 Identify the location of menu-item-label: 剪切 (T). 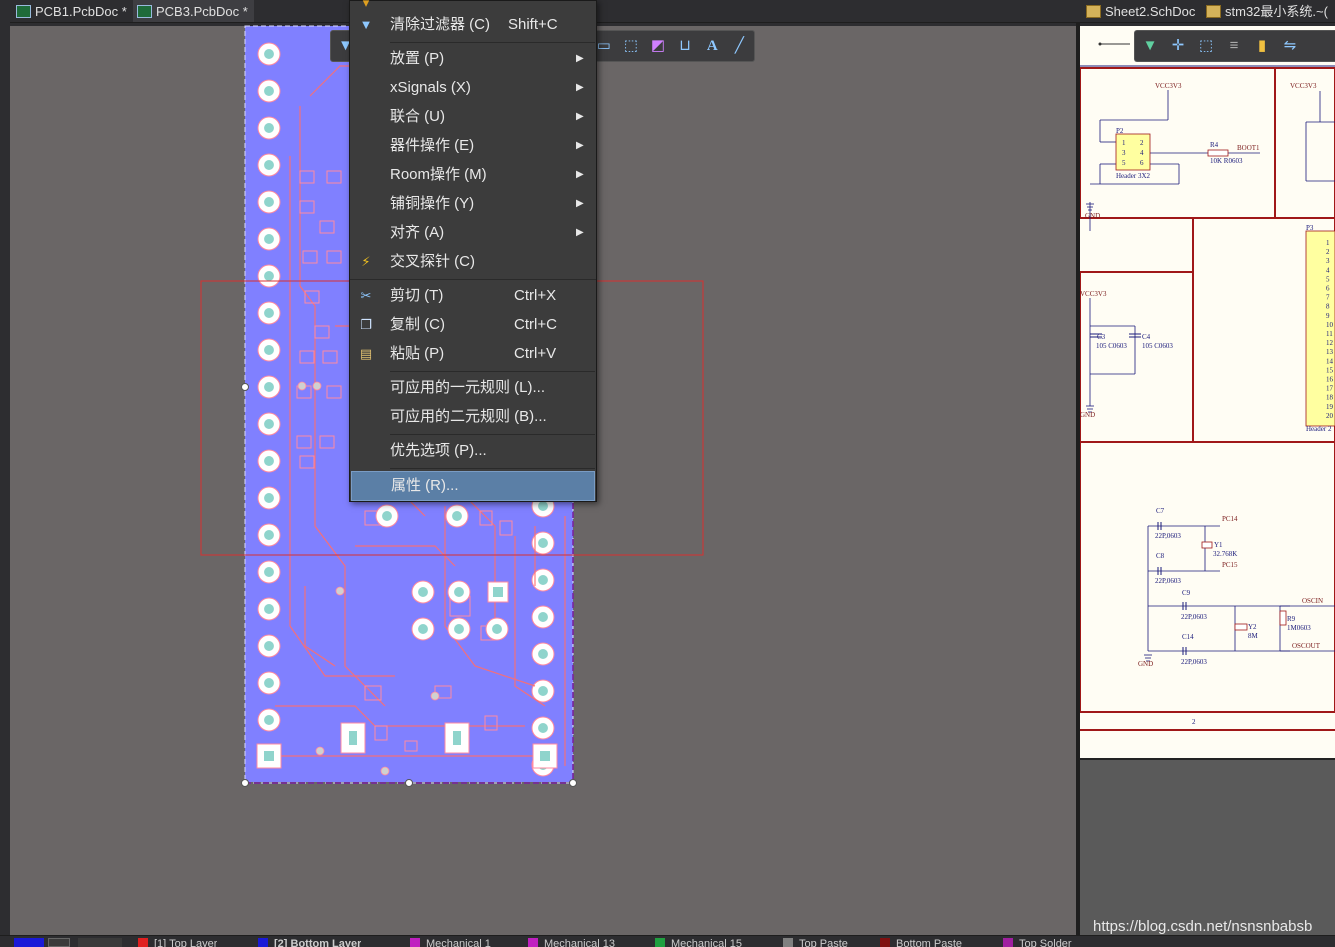
(417, 295).